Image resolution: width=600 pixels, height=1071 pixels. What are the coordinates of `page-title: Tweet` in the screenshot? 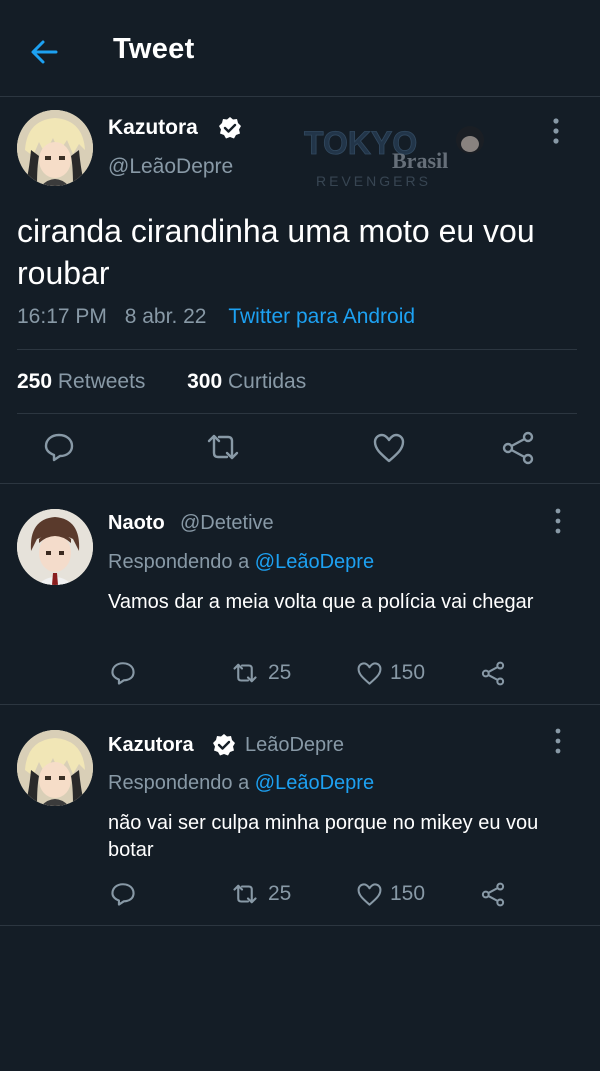 It's located at (154, 49).